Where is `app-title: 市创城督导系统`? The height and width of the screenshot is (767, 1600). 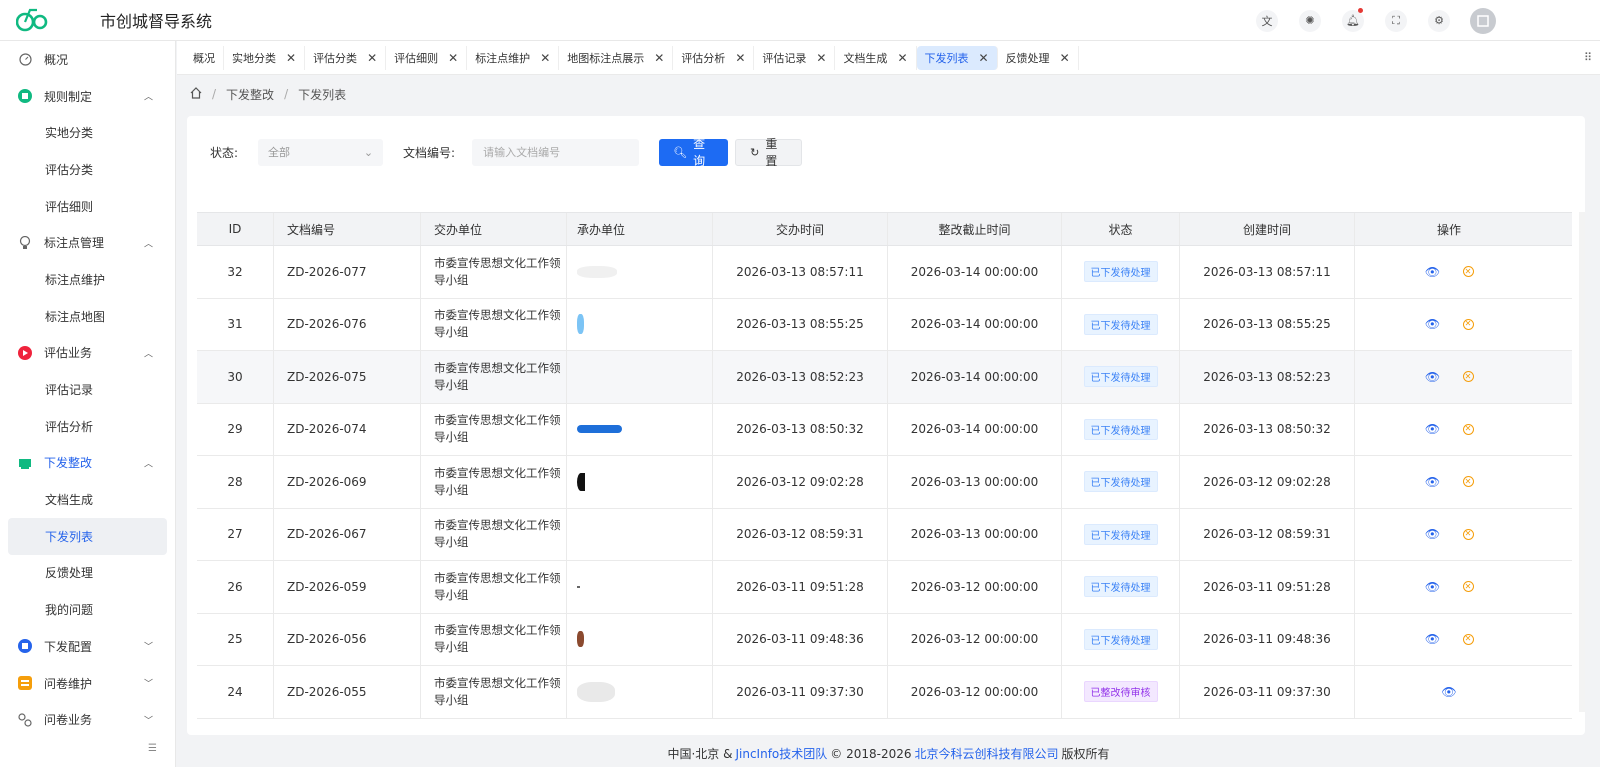 app-title: 市创城督导系统 is located at coordinates (156, 21).